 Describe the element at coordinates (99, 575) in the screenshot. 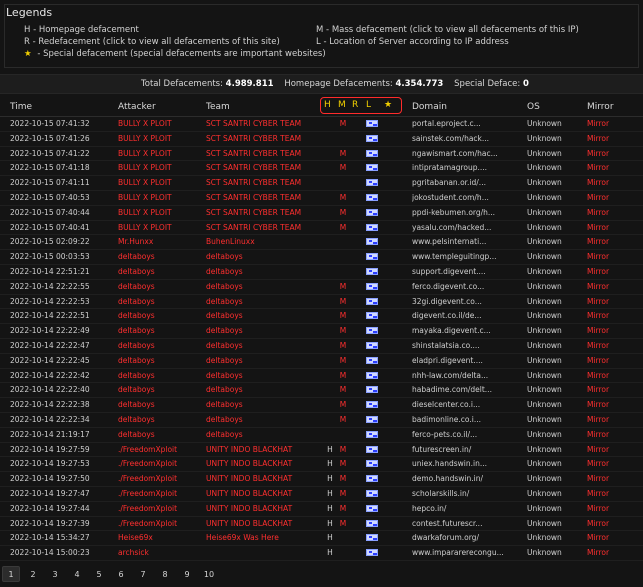

I see `page-link: 5` at that location.